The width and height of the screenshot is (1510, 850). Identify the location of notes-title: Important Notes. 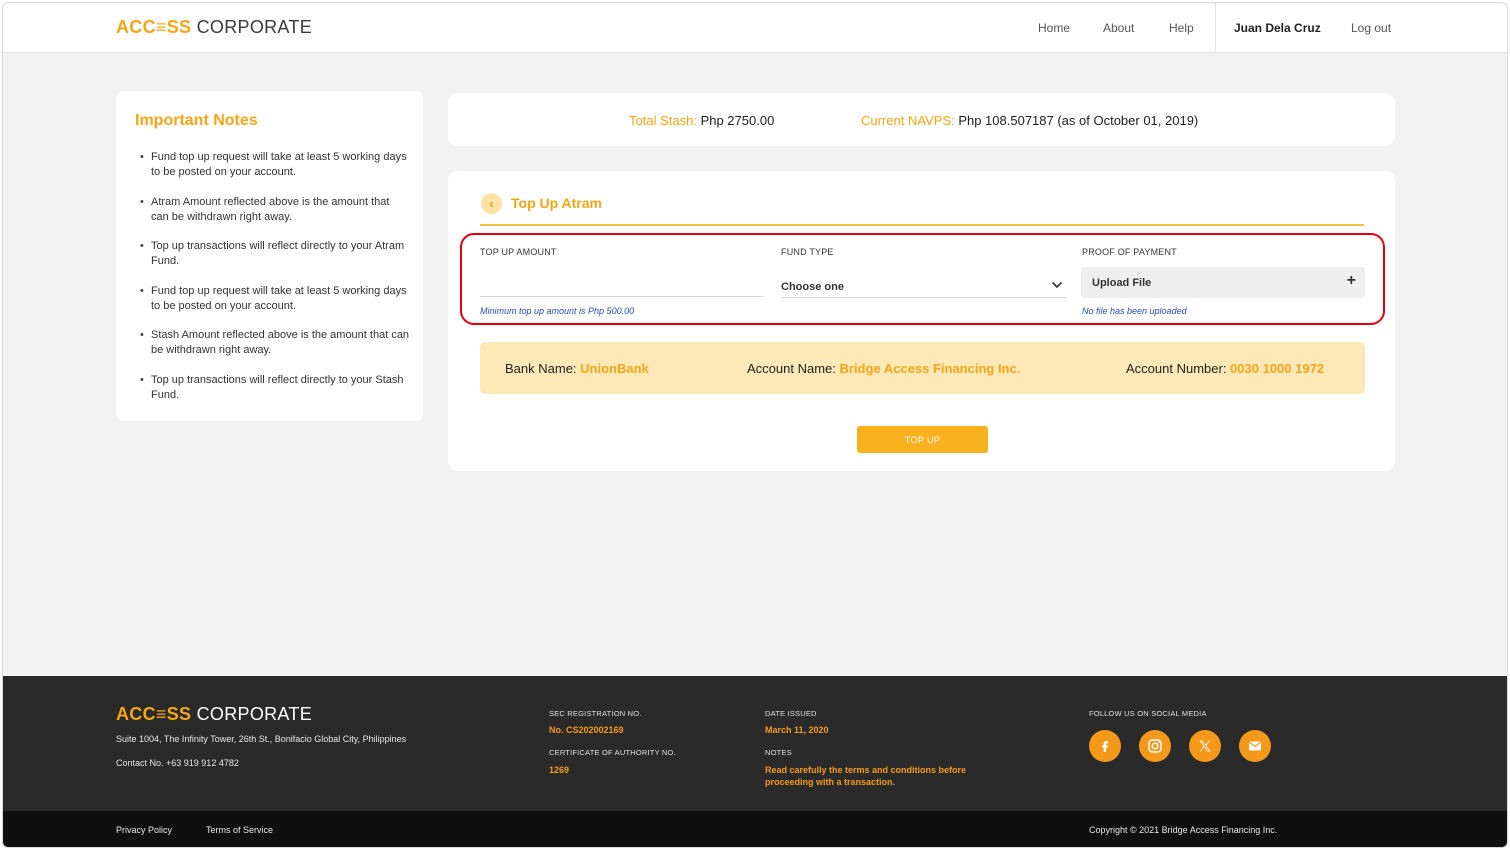
(196, 120).